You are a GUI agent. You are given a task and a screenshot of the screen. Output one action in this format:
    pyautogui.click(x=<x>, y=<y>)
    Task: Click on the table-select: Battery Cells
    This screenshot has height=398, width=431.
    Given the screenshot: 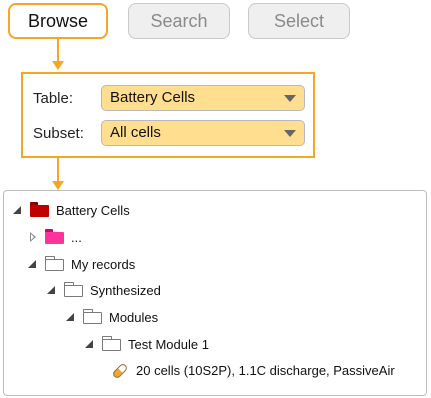 What is the action you would take?
    pyautogui.click(x=203, y=98)
    